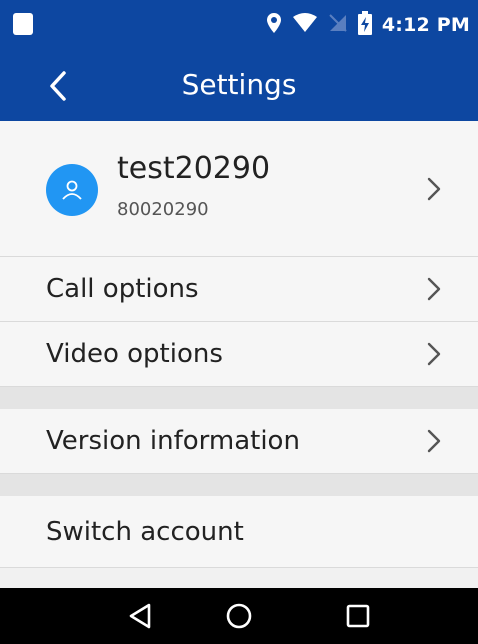 The image size is (478, 644). What do you see at coordinates (173, 441) in the screenshot?
I see `version-information-label: Version information` at bounding box center [173, 441].